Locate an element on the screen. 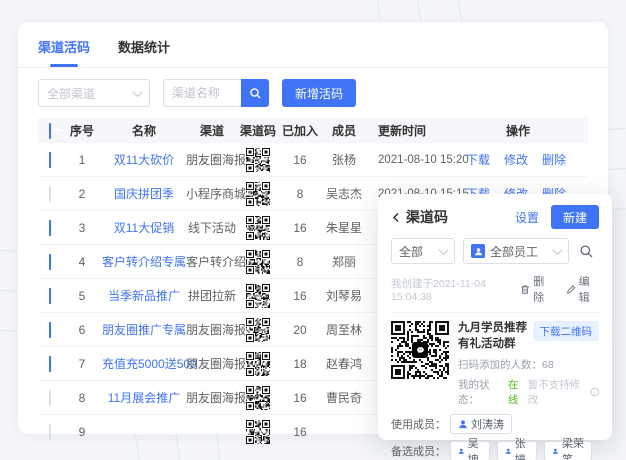 This screenshot has height=460, width=626. row-member: 郑丽 is located at coordinates (343, 262).